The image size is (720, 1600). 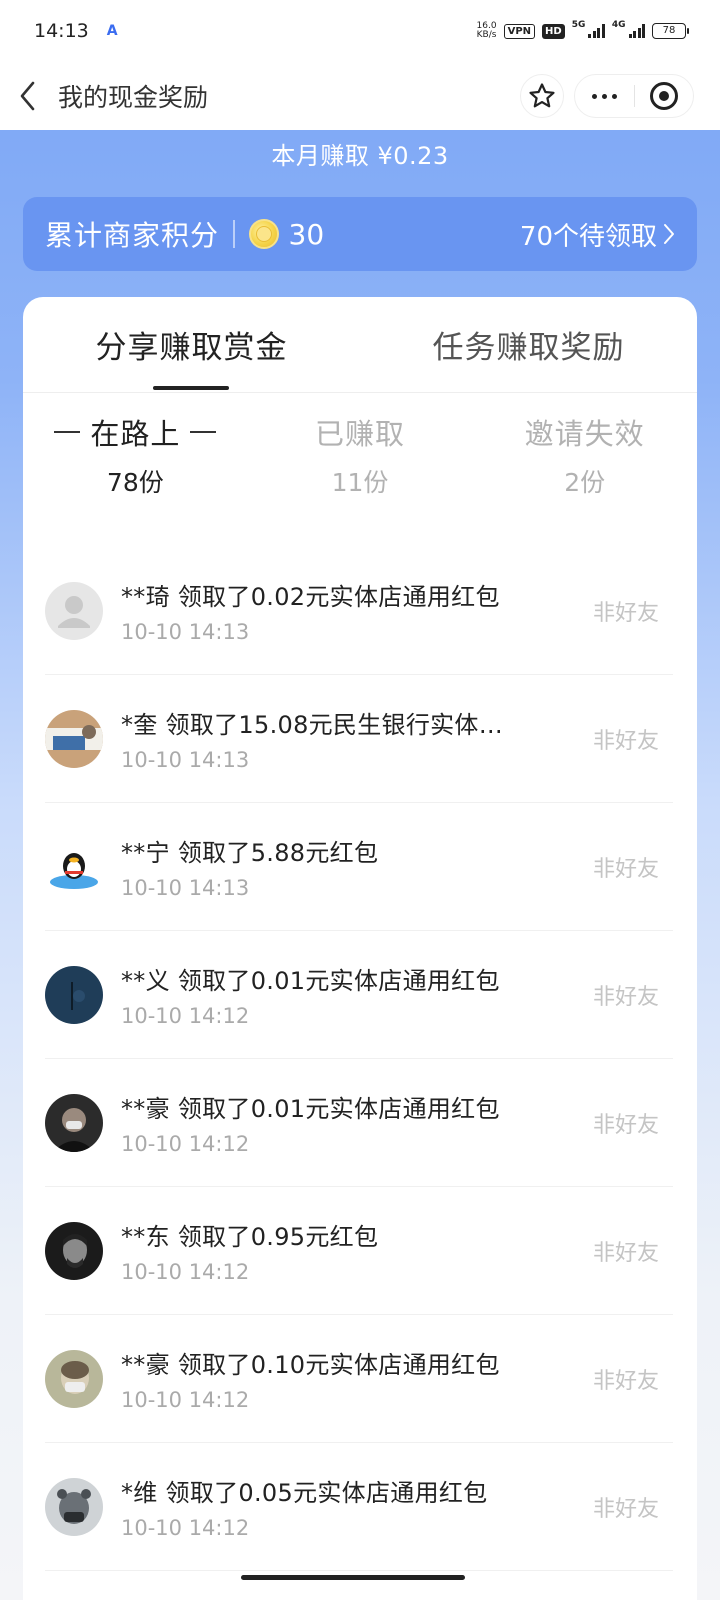 What do you see at coordinates (636, 31) in the screenshot?
I see `signal-4g-icon` at bounding box center [636, 31].